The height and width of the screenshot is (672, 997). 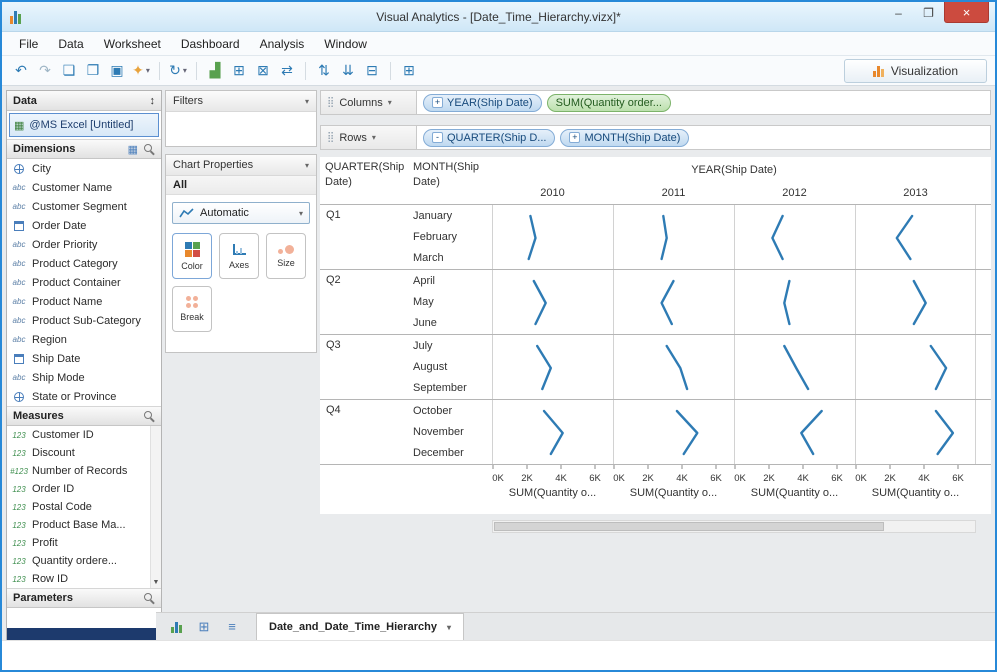 What do you see at coordinates (437, 137) in the screenshot?
I see `collapse-icon: -` at bounding box center [437, 137].